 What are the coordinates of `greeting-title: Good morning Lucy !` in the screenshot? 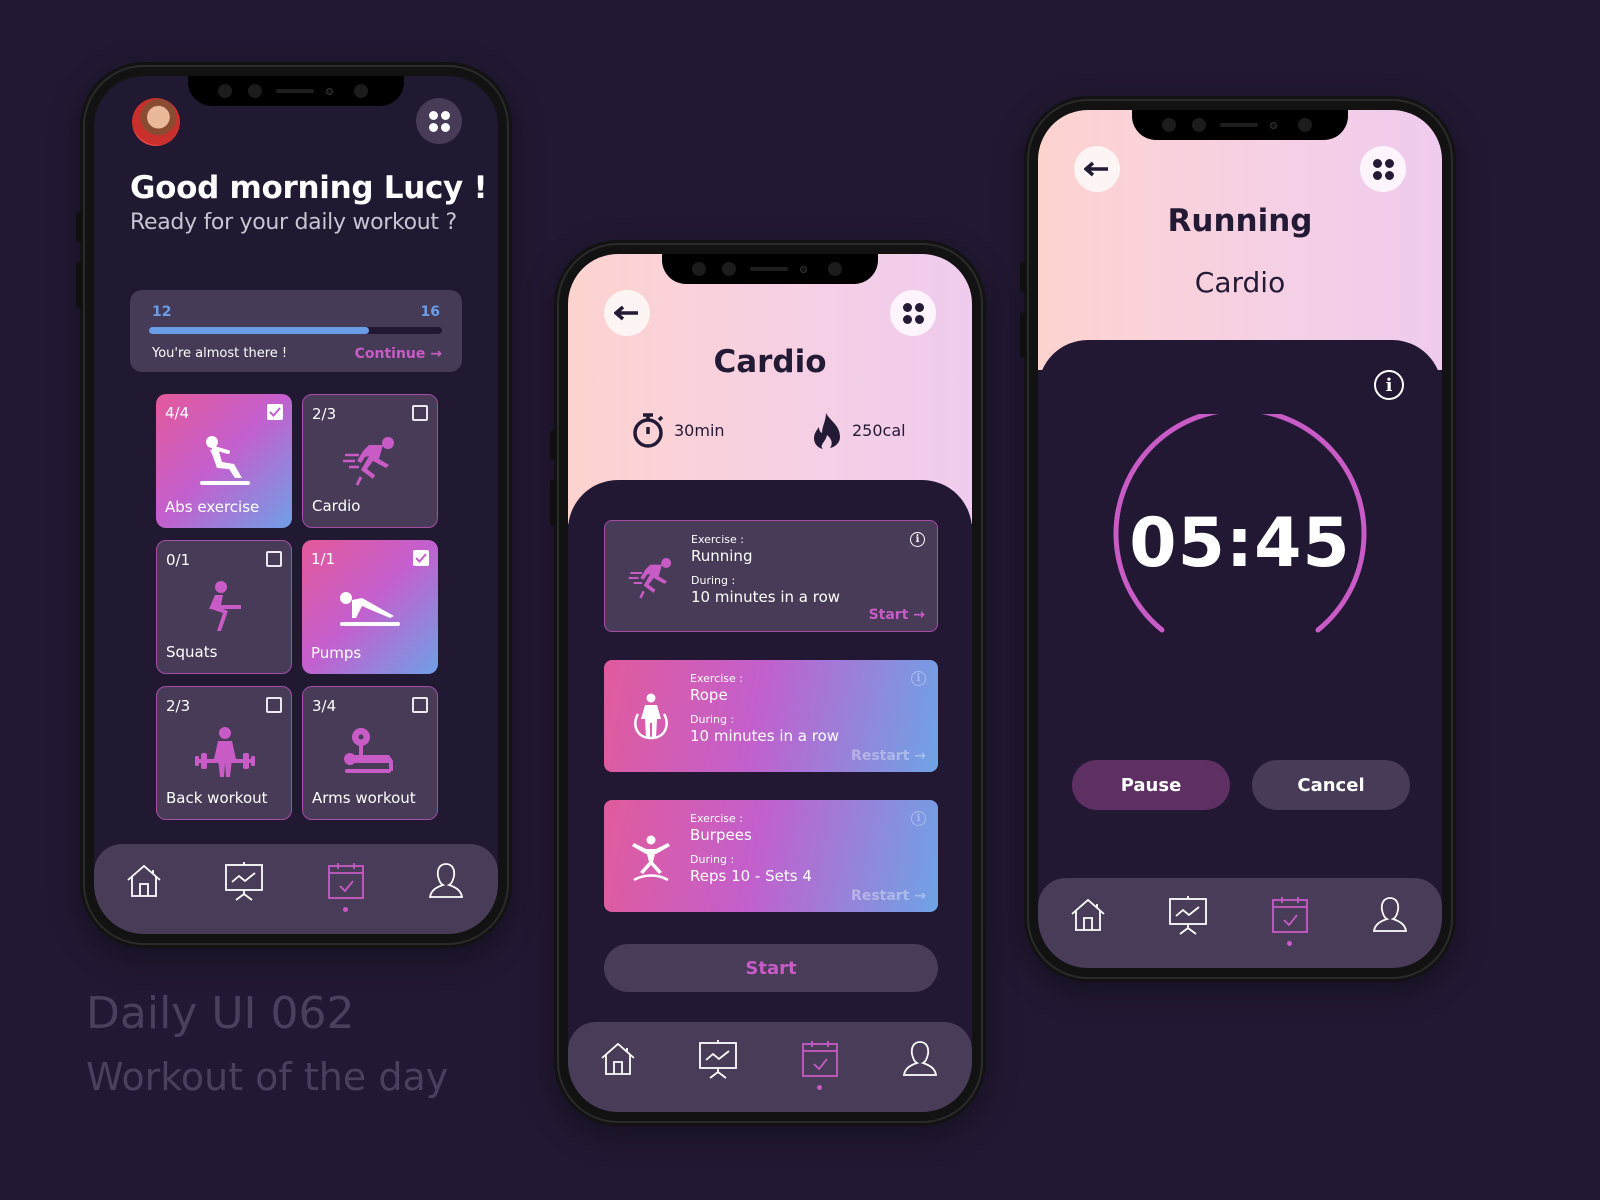 It's located at (309, 188).